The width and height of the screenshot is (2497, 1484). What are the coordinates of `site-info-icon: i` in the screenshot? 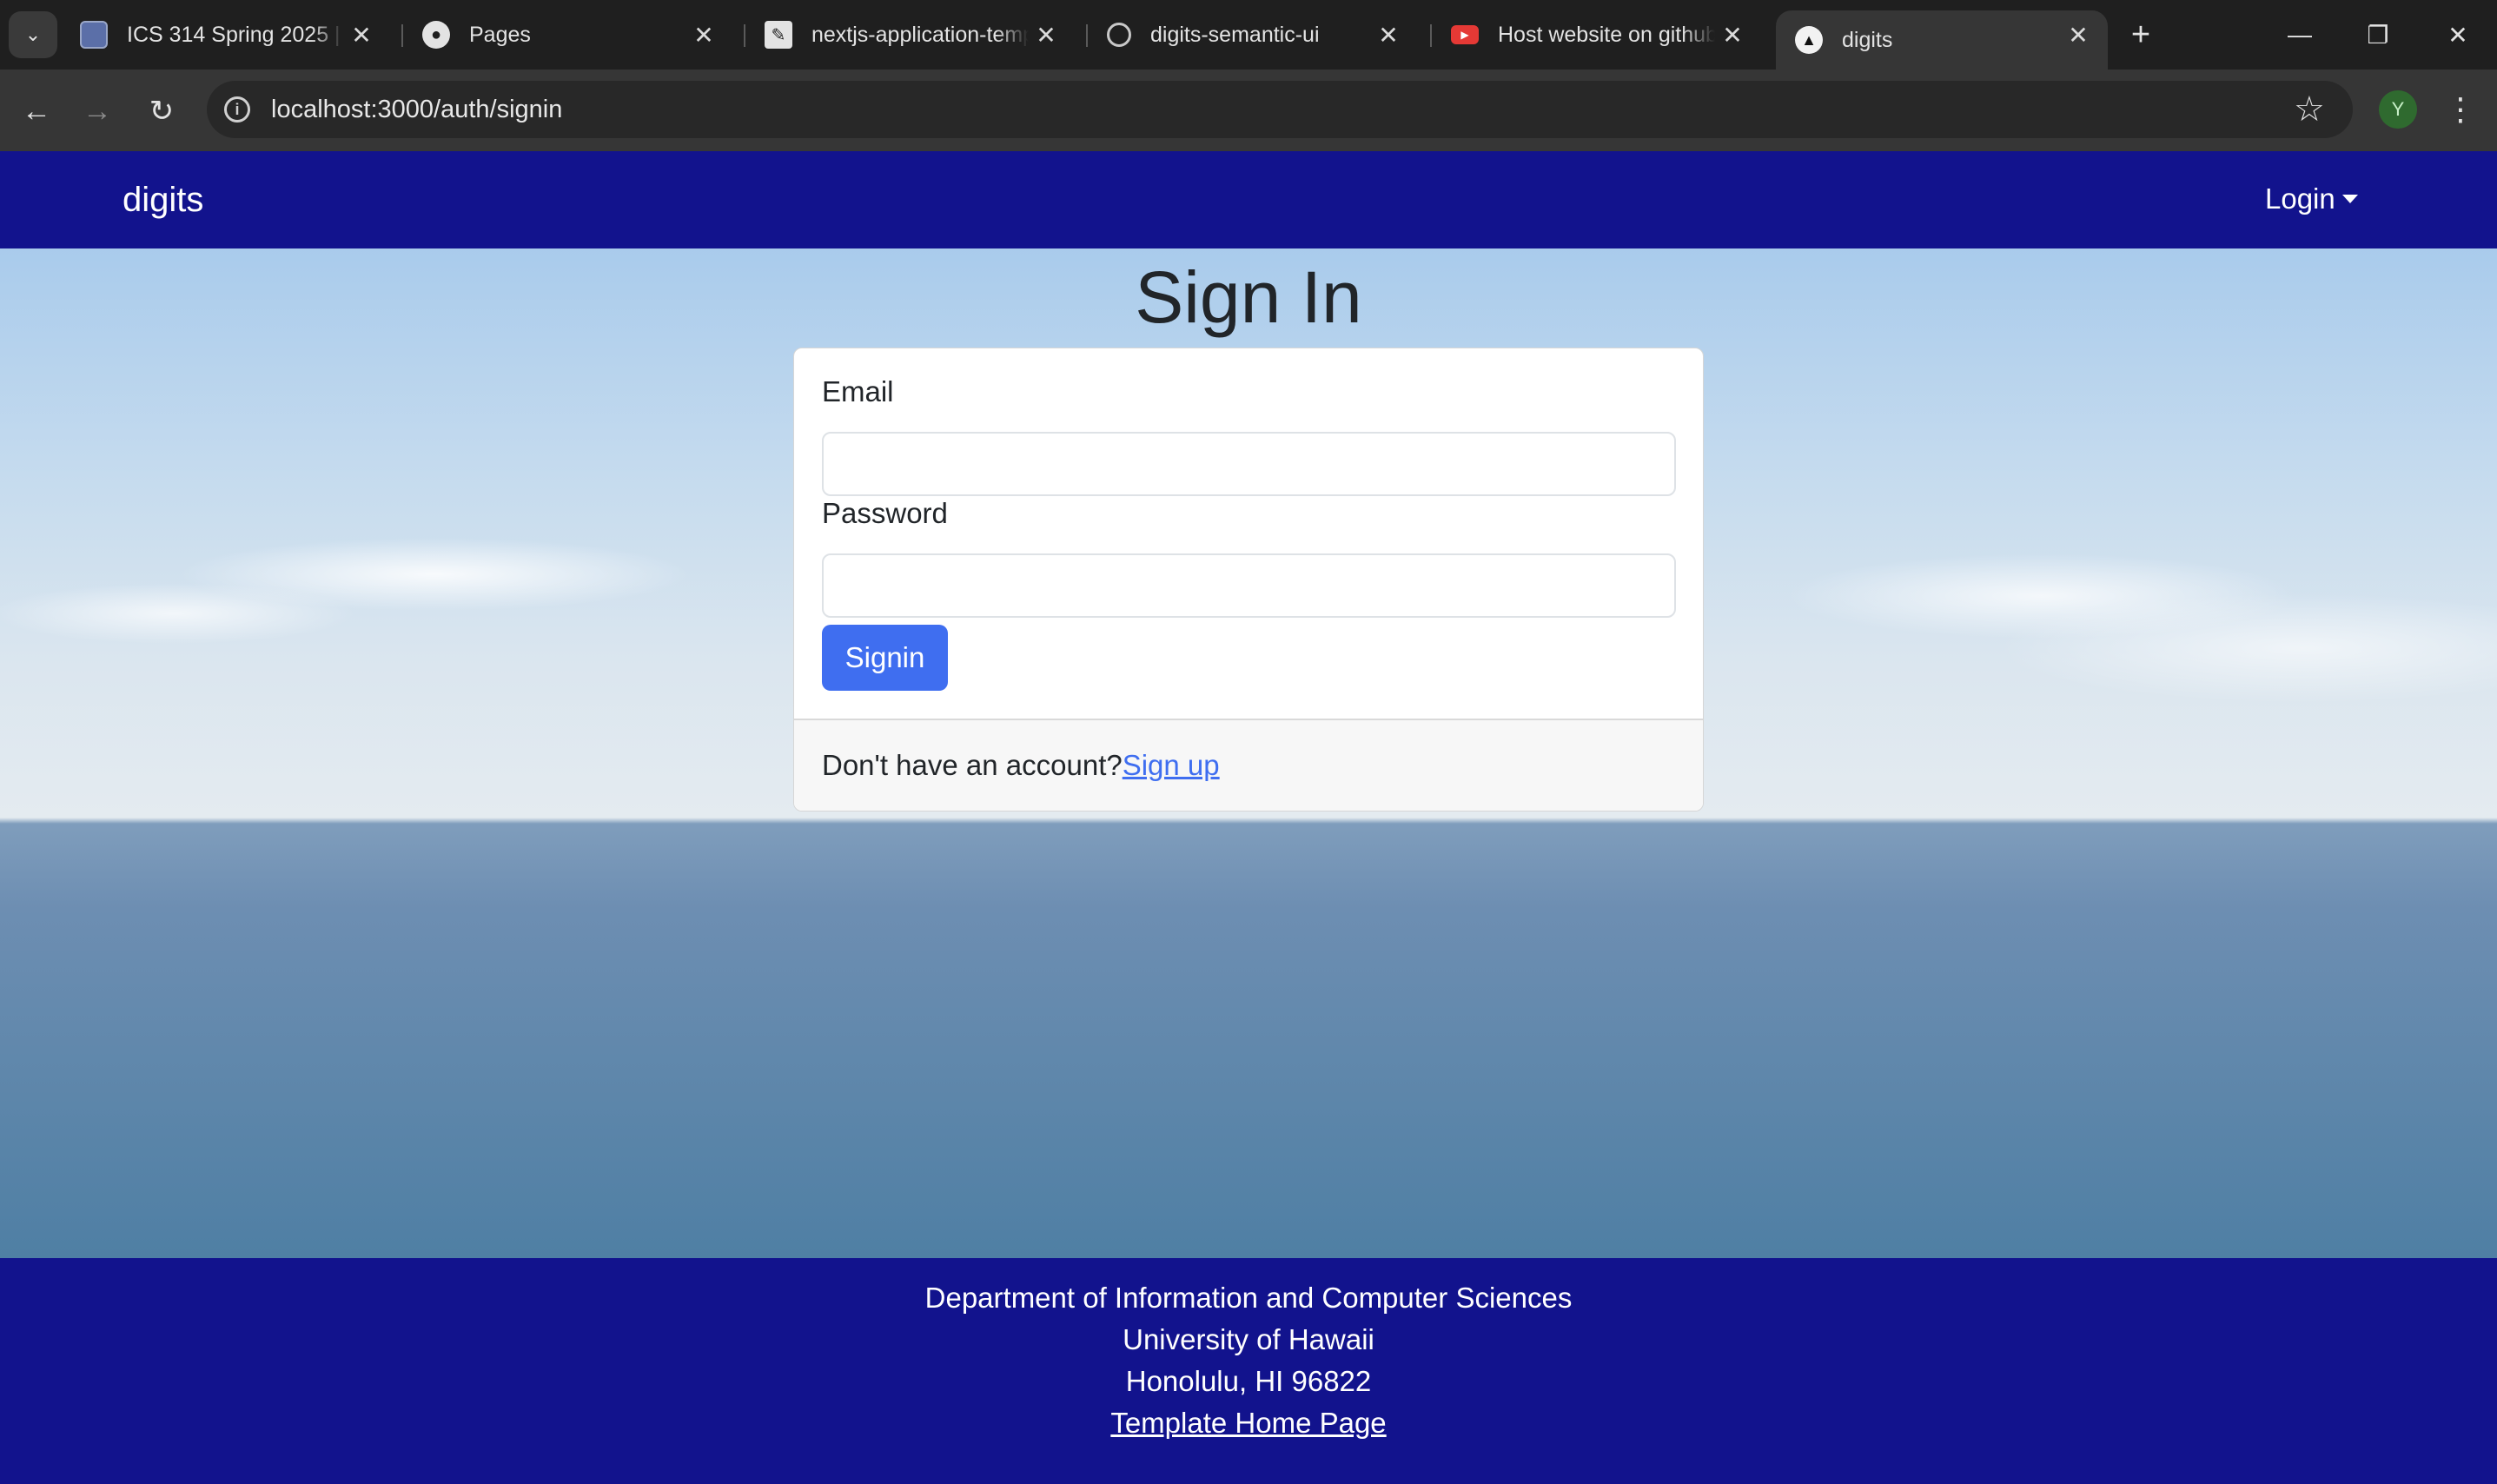 It's located at (237, 109).